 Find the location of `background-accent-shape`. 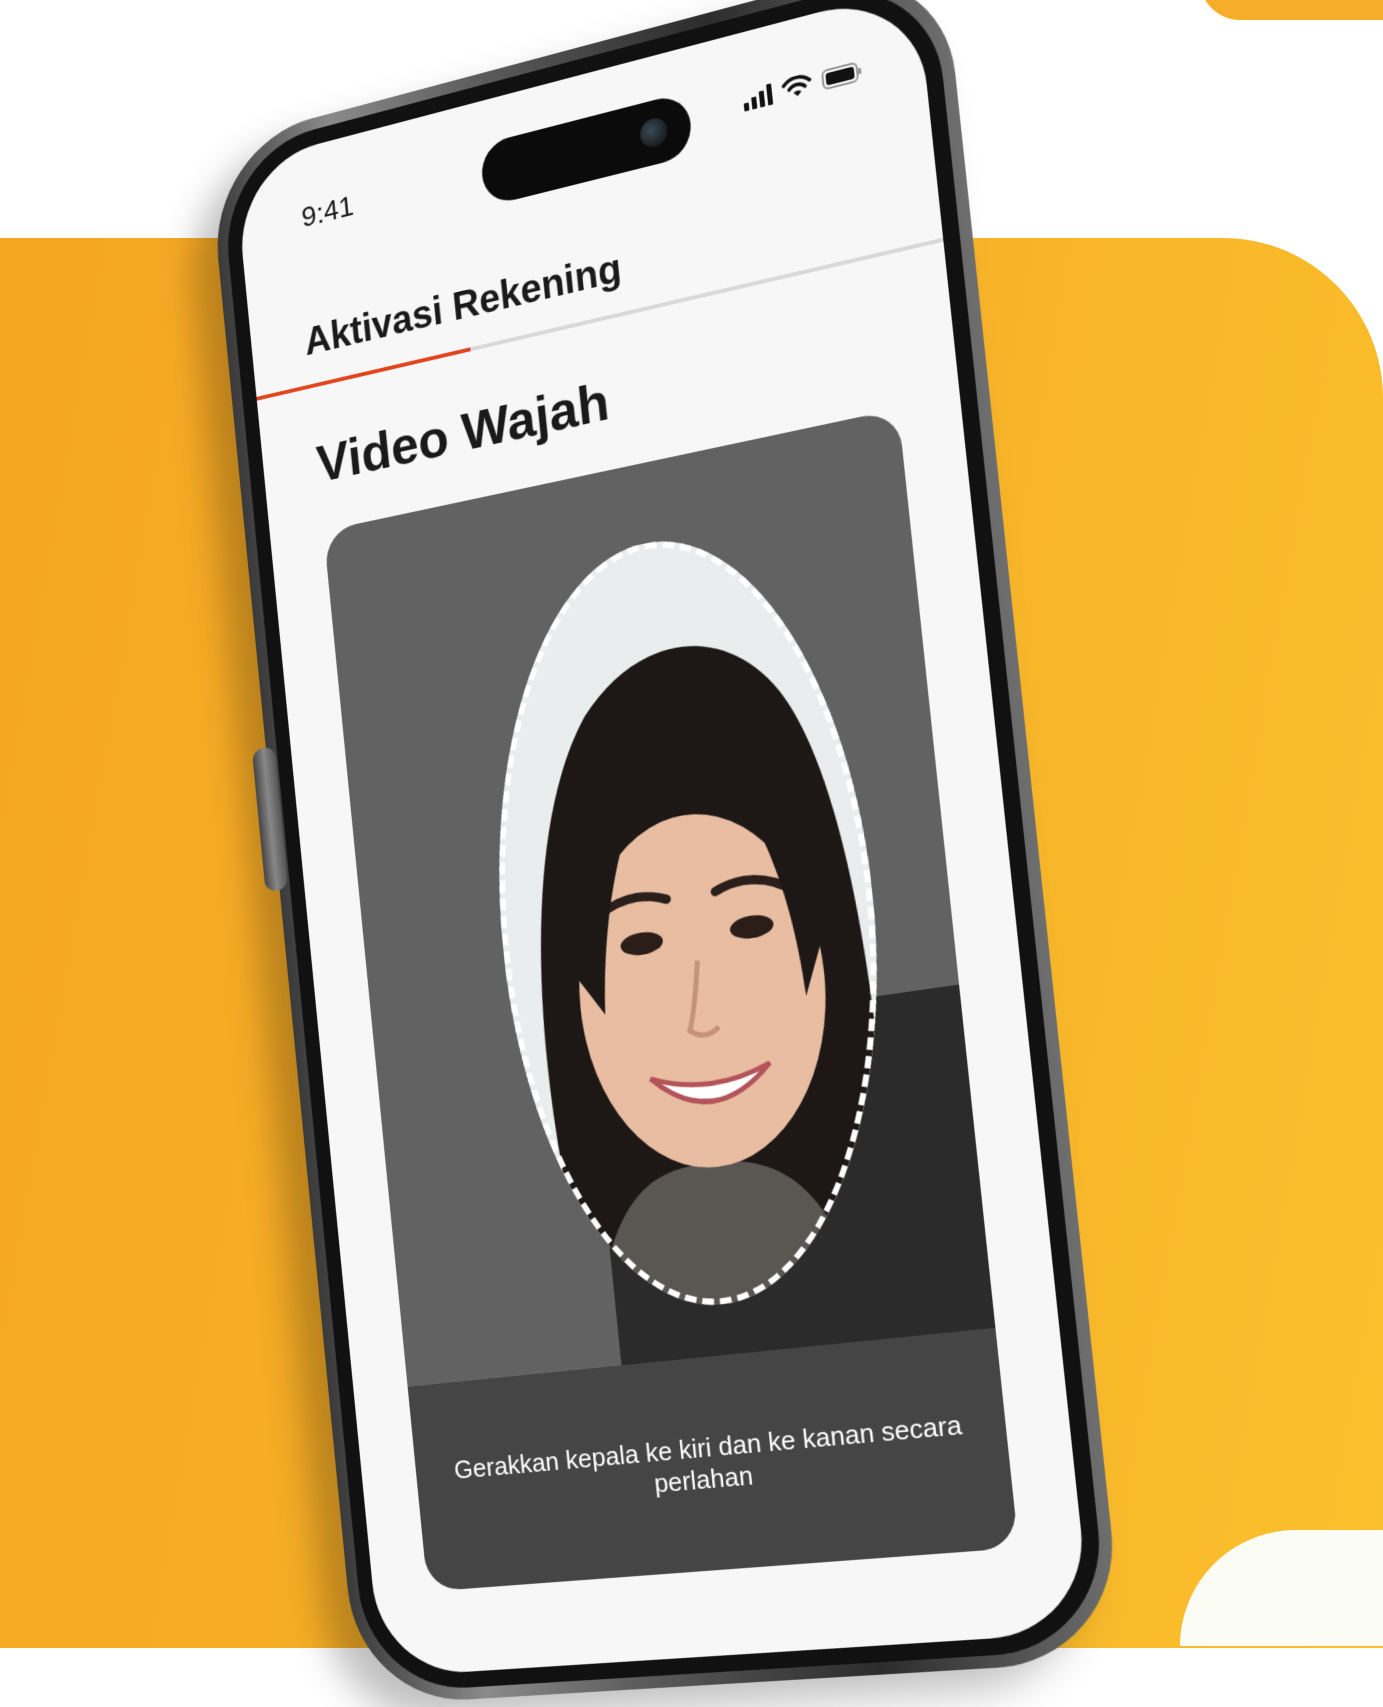

background-accent-shape is located at coordinates (1291, 10).